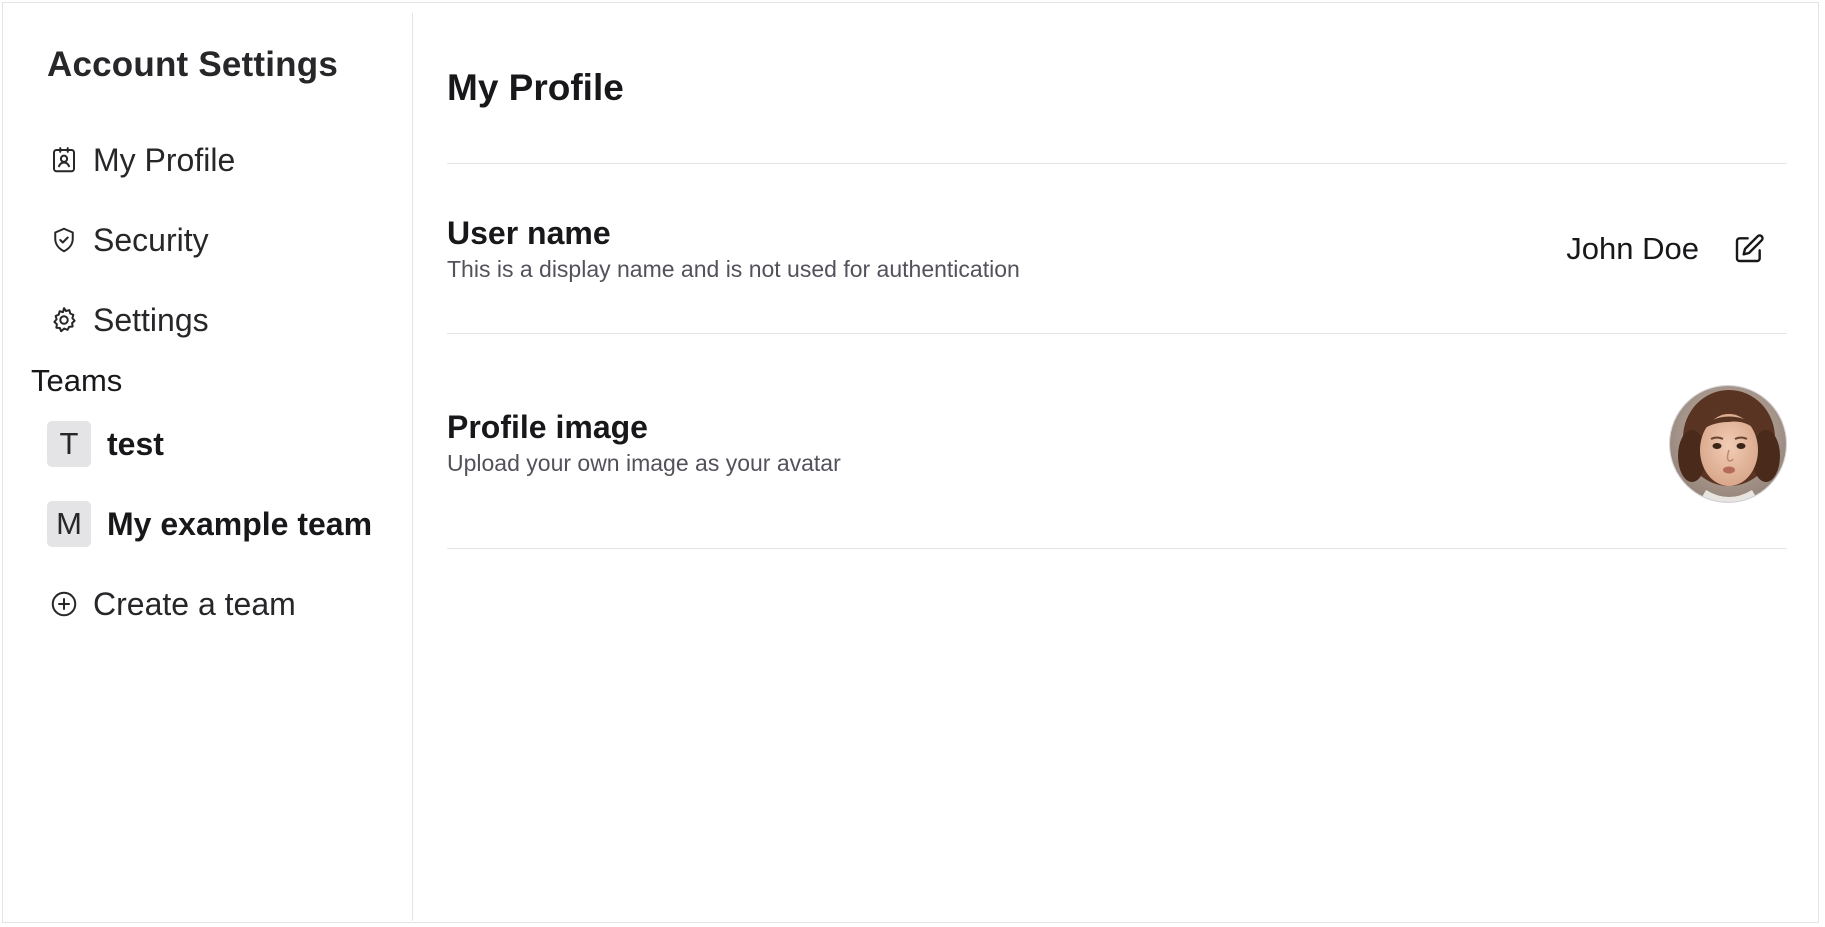 The image size is (1825, 927). I want to click on profile-image-title: Profile image, so click(547, 427).